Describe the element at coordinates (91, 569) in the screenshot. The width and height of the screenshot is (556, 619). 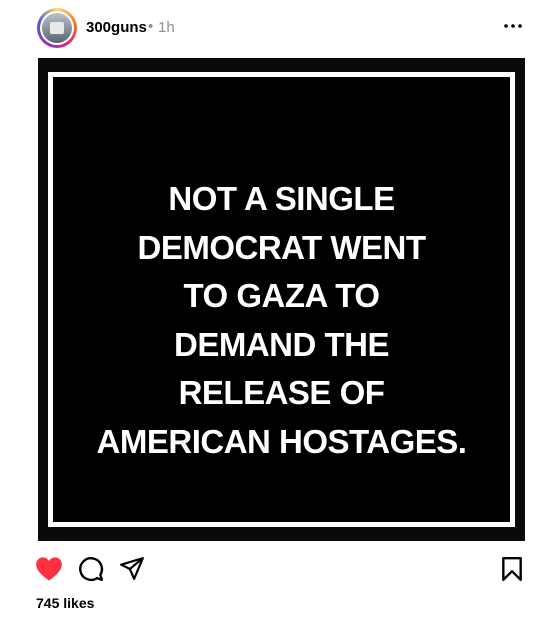
I see `comment-bubble-icon` at that location.